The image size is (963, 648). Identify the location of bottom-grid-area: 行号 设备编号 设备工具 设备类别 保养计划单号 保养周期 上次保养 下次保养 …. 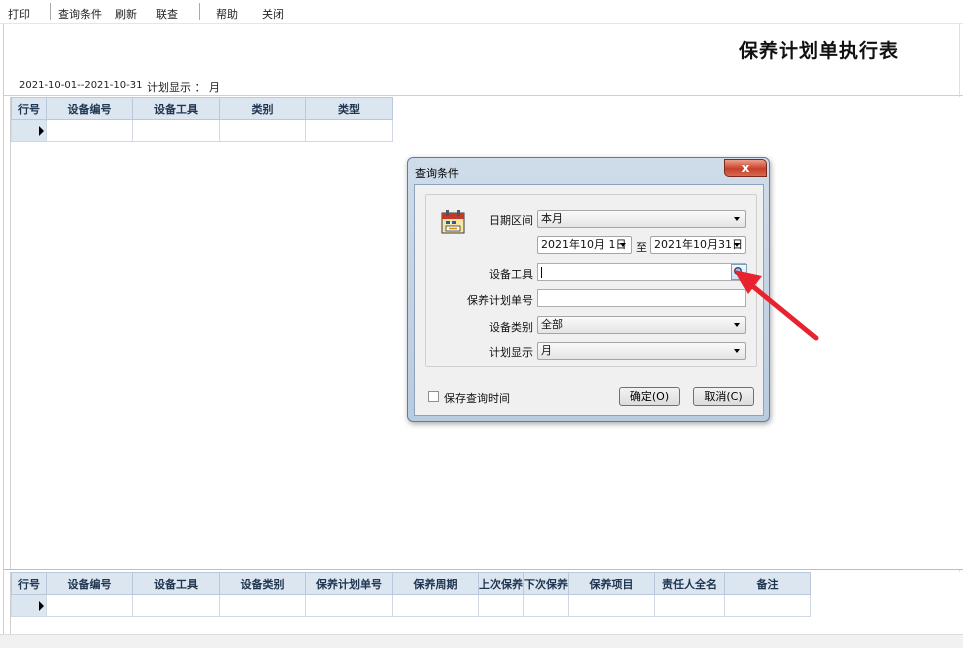
(486, 603).